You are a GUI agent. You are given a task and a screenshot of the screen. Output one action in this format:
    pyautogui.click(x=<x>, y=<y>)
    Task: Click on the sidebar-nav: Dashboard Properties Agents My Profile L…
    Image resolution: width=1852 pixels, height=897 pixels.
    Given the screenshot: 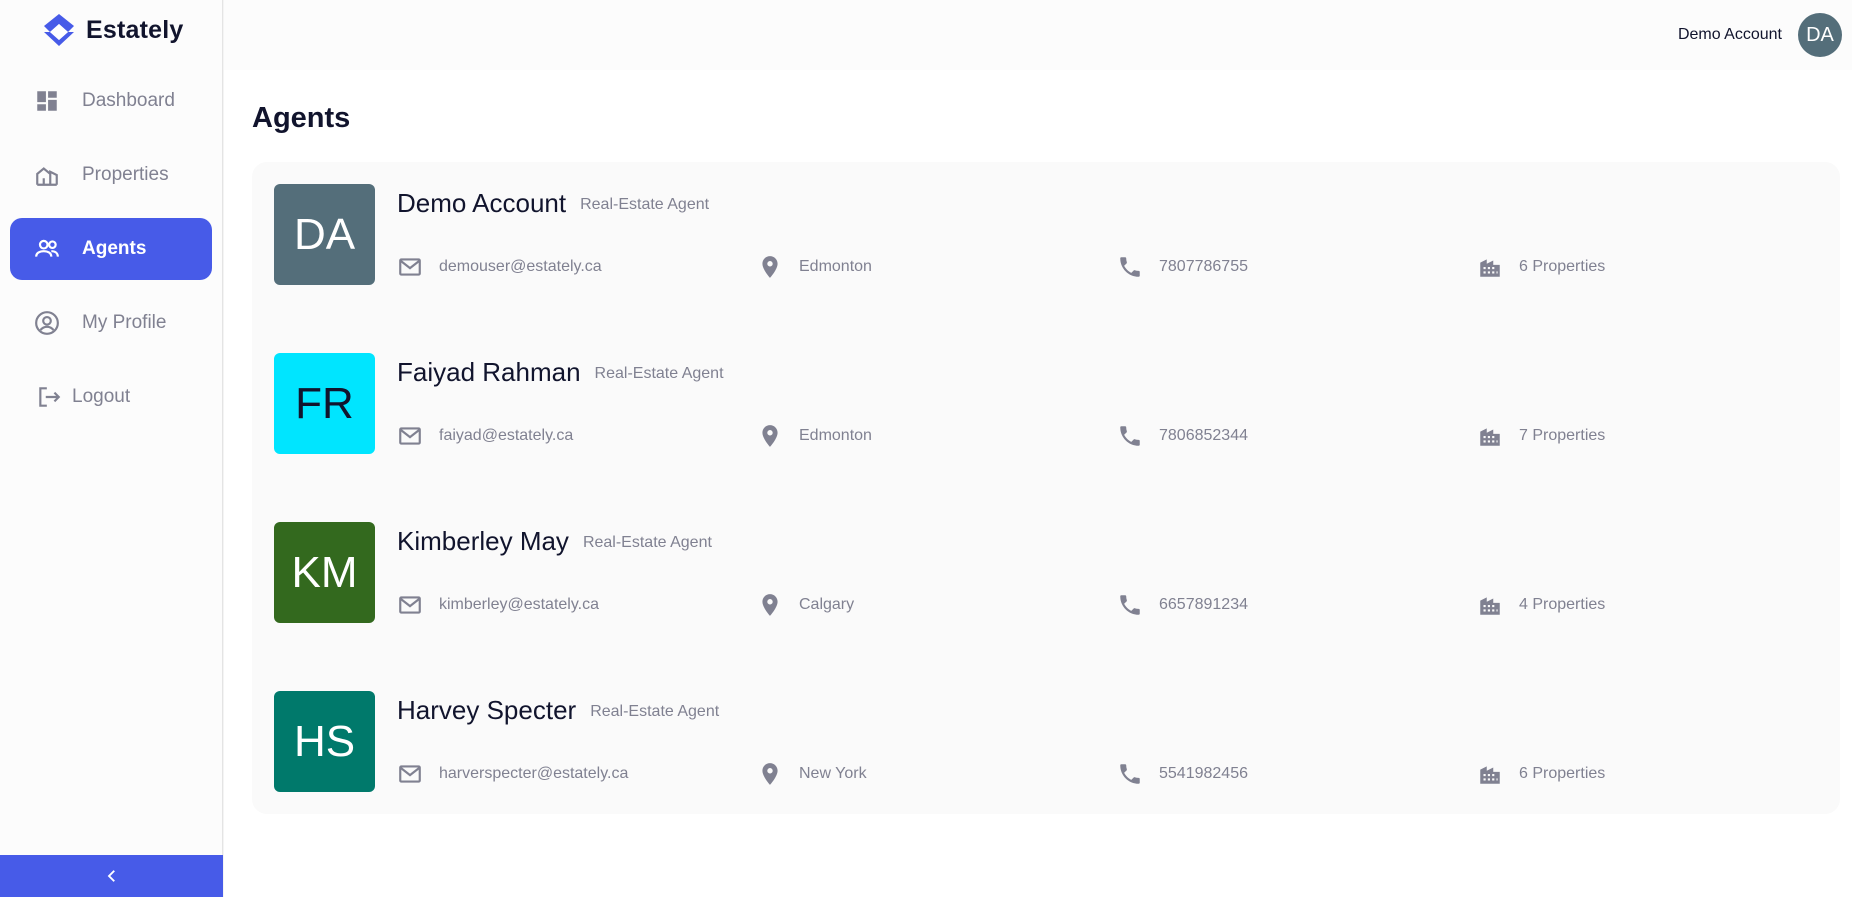 What is the action you would take?
    pyautogui.click(x=111, y=255)
    